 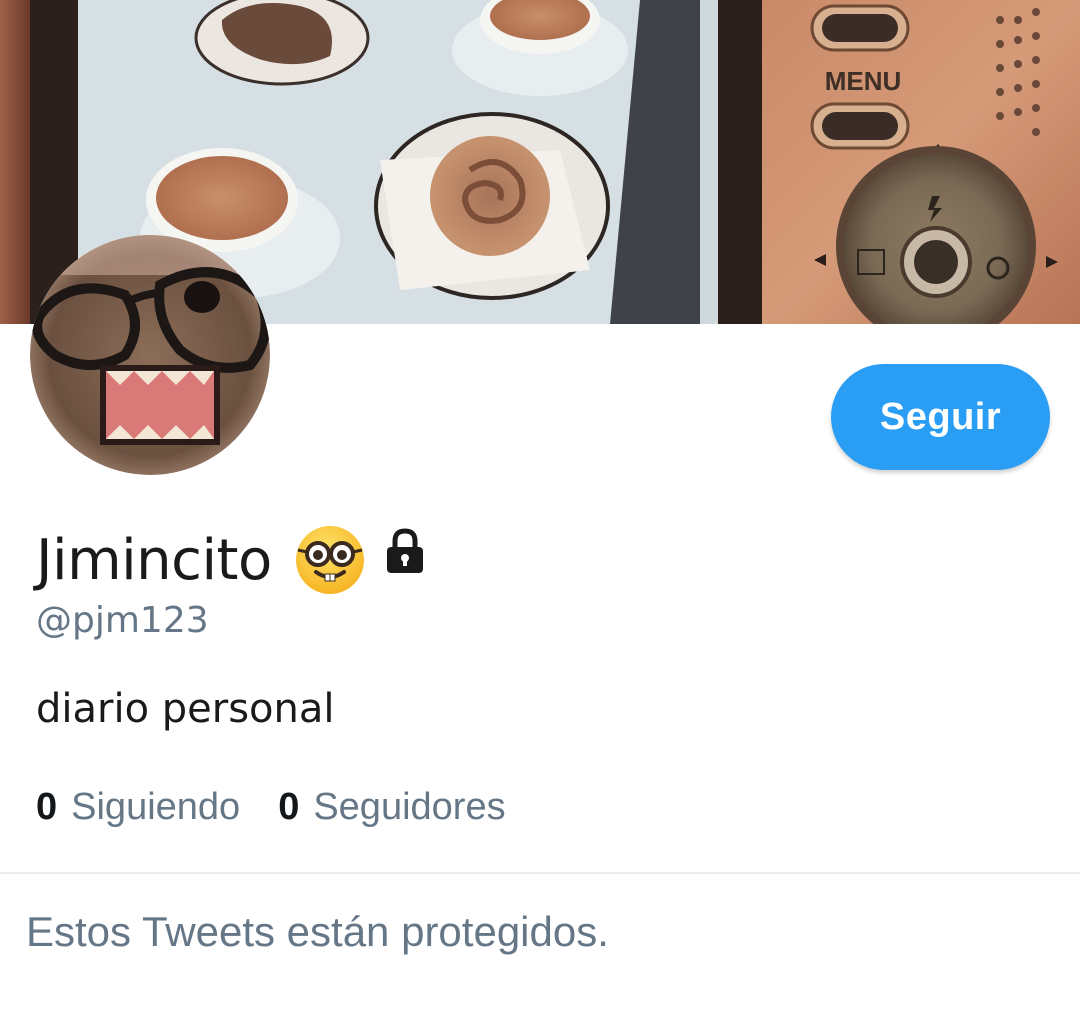 I want to click on followers-count: 0, so click(x=289, y=807).